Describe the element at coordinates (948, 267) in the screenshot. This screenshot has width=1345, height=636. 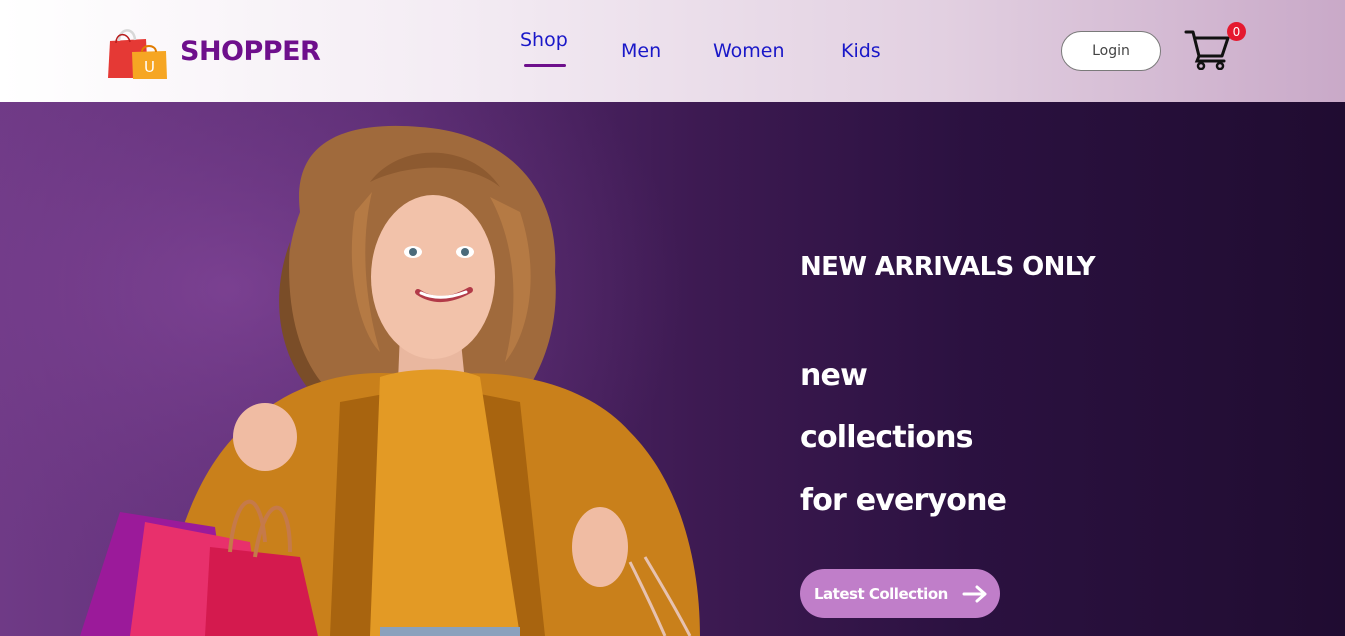
I see `hero-tagline: NEW ARRIVALS ONLY` at that location.